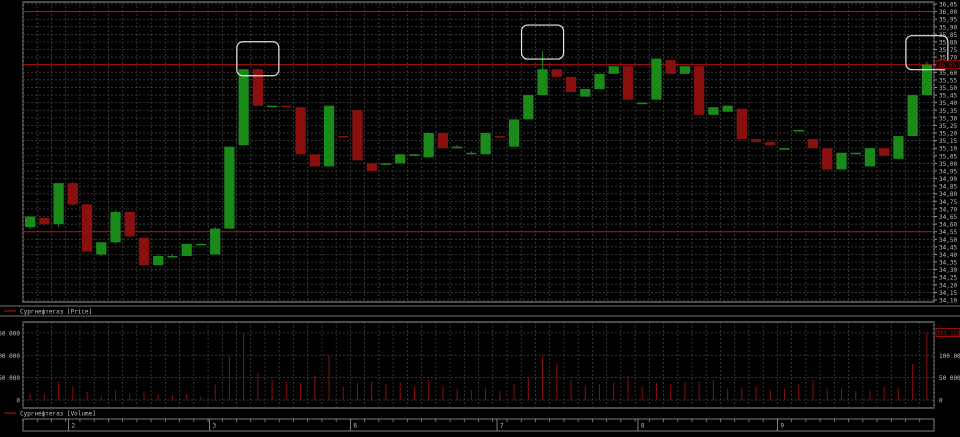  What do you see at coordinates (948, 134) in the screenshot?
I see `price-tick-label: 35,20` at bounding box center [948, 134].